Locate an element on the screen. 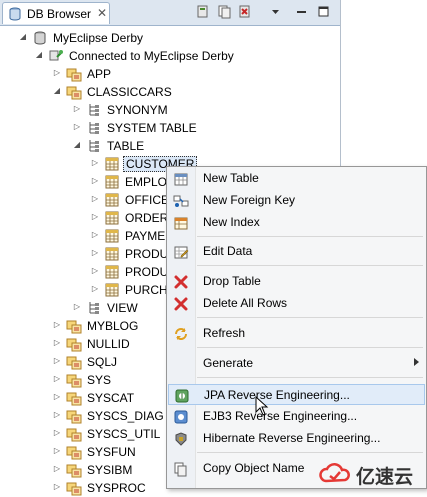 This screenshot has width=427, height=497. new-connection-icon is located at coordinates (202, 11).